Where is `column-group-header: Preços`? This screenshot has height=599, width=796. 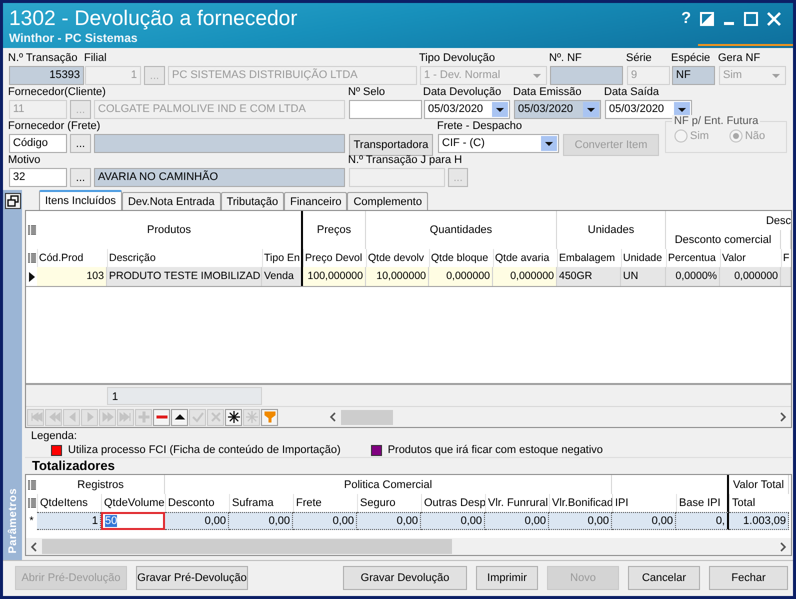 column-group-header: Preços is located at coordinates (334, 230).